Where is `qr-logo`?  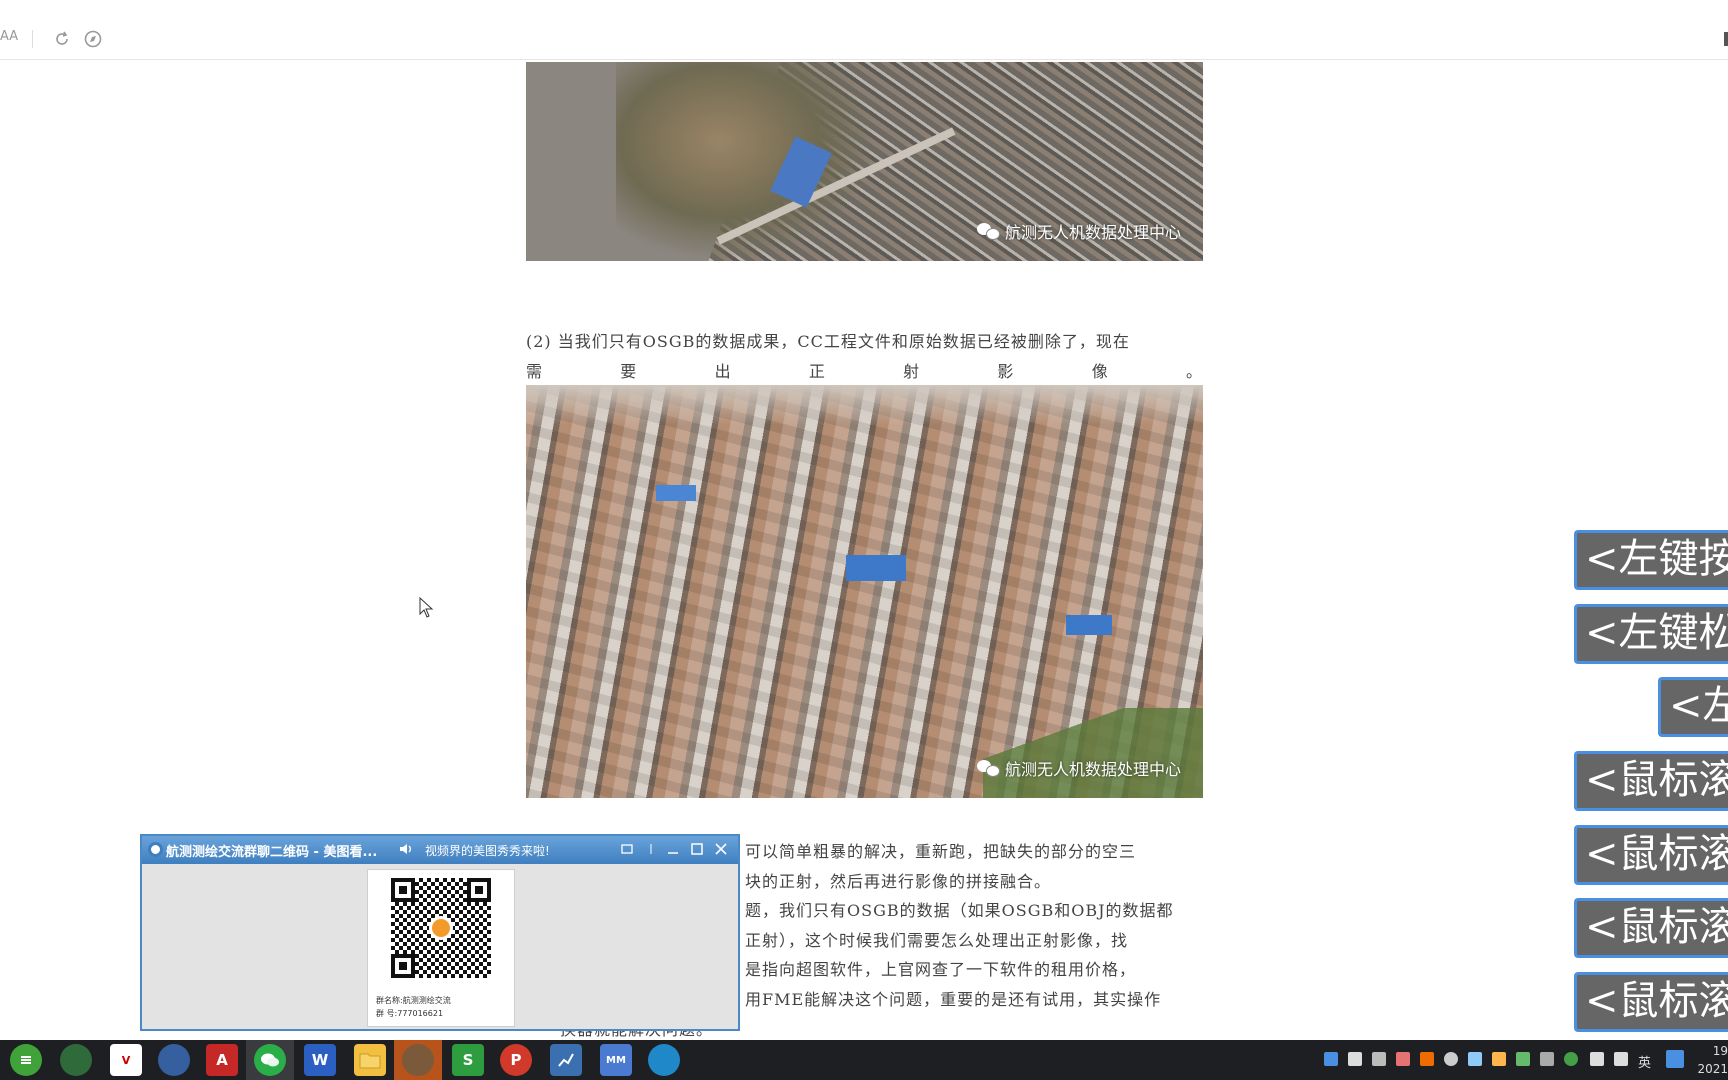
qr-logo is located at coordinates (441, 928).